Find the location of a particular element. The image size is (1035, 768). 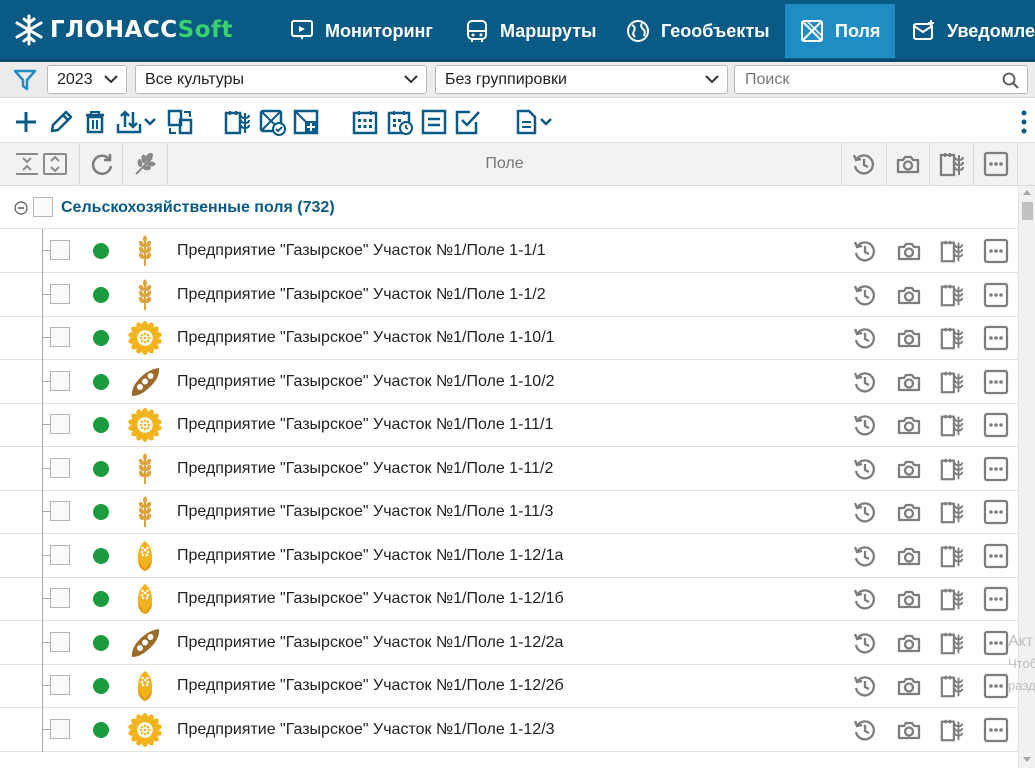

list-button is located at coordinates (434, 122).